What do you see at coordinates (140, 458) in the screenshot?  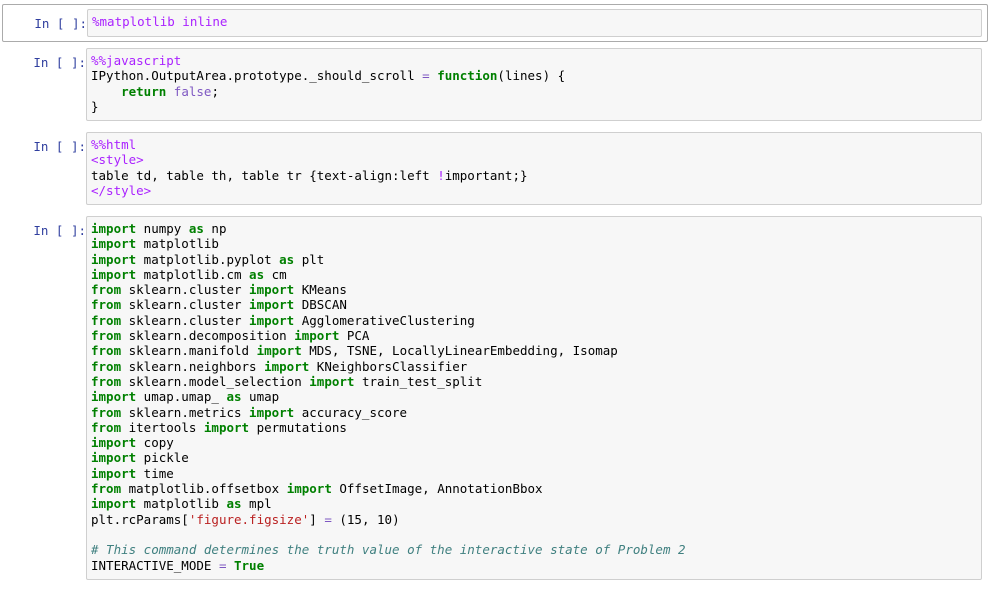 I see `code-line: import pickle` at bounding box center [140, 458].